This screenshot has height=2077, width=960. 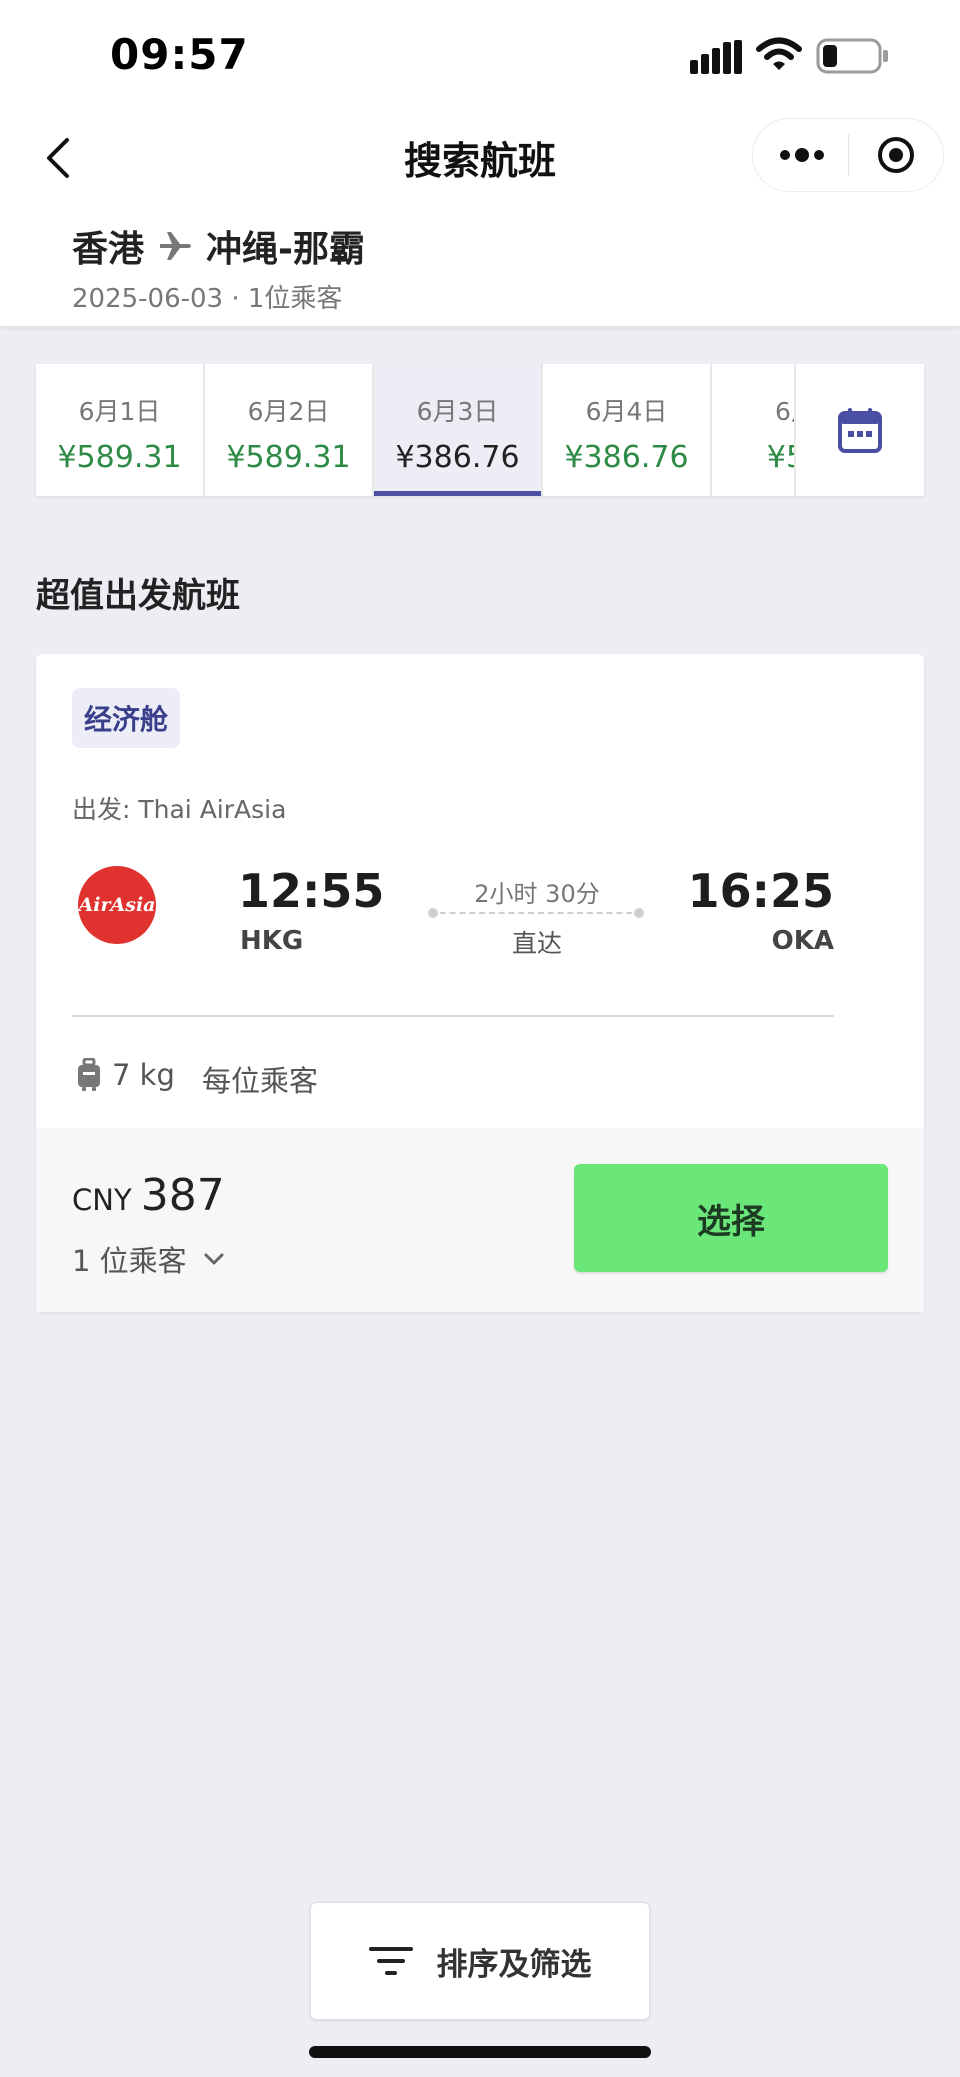 I want to click on destination-city: 冲绳-那霸, so click(x=285, y=249).